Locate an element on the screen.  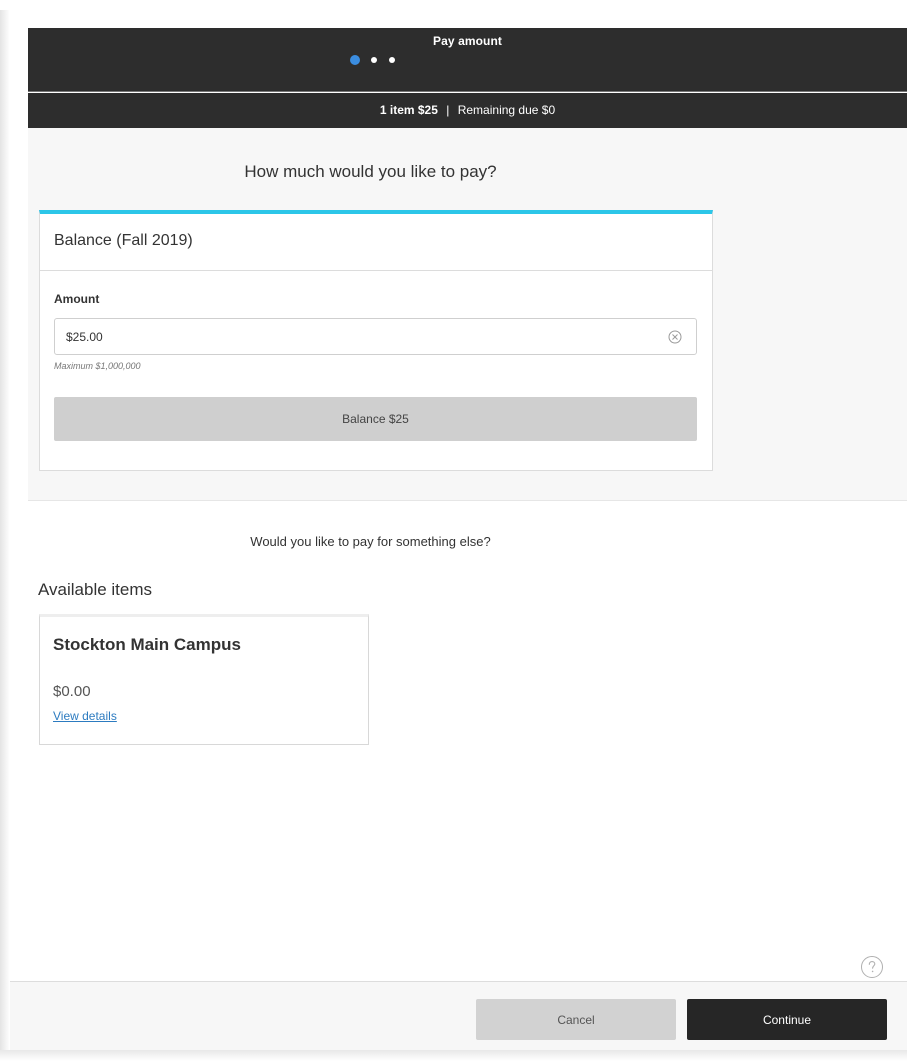
clear-icon is located at coordinates (675, 337).